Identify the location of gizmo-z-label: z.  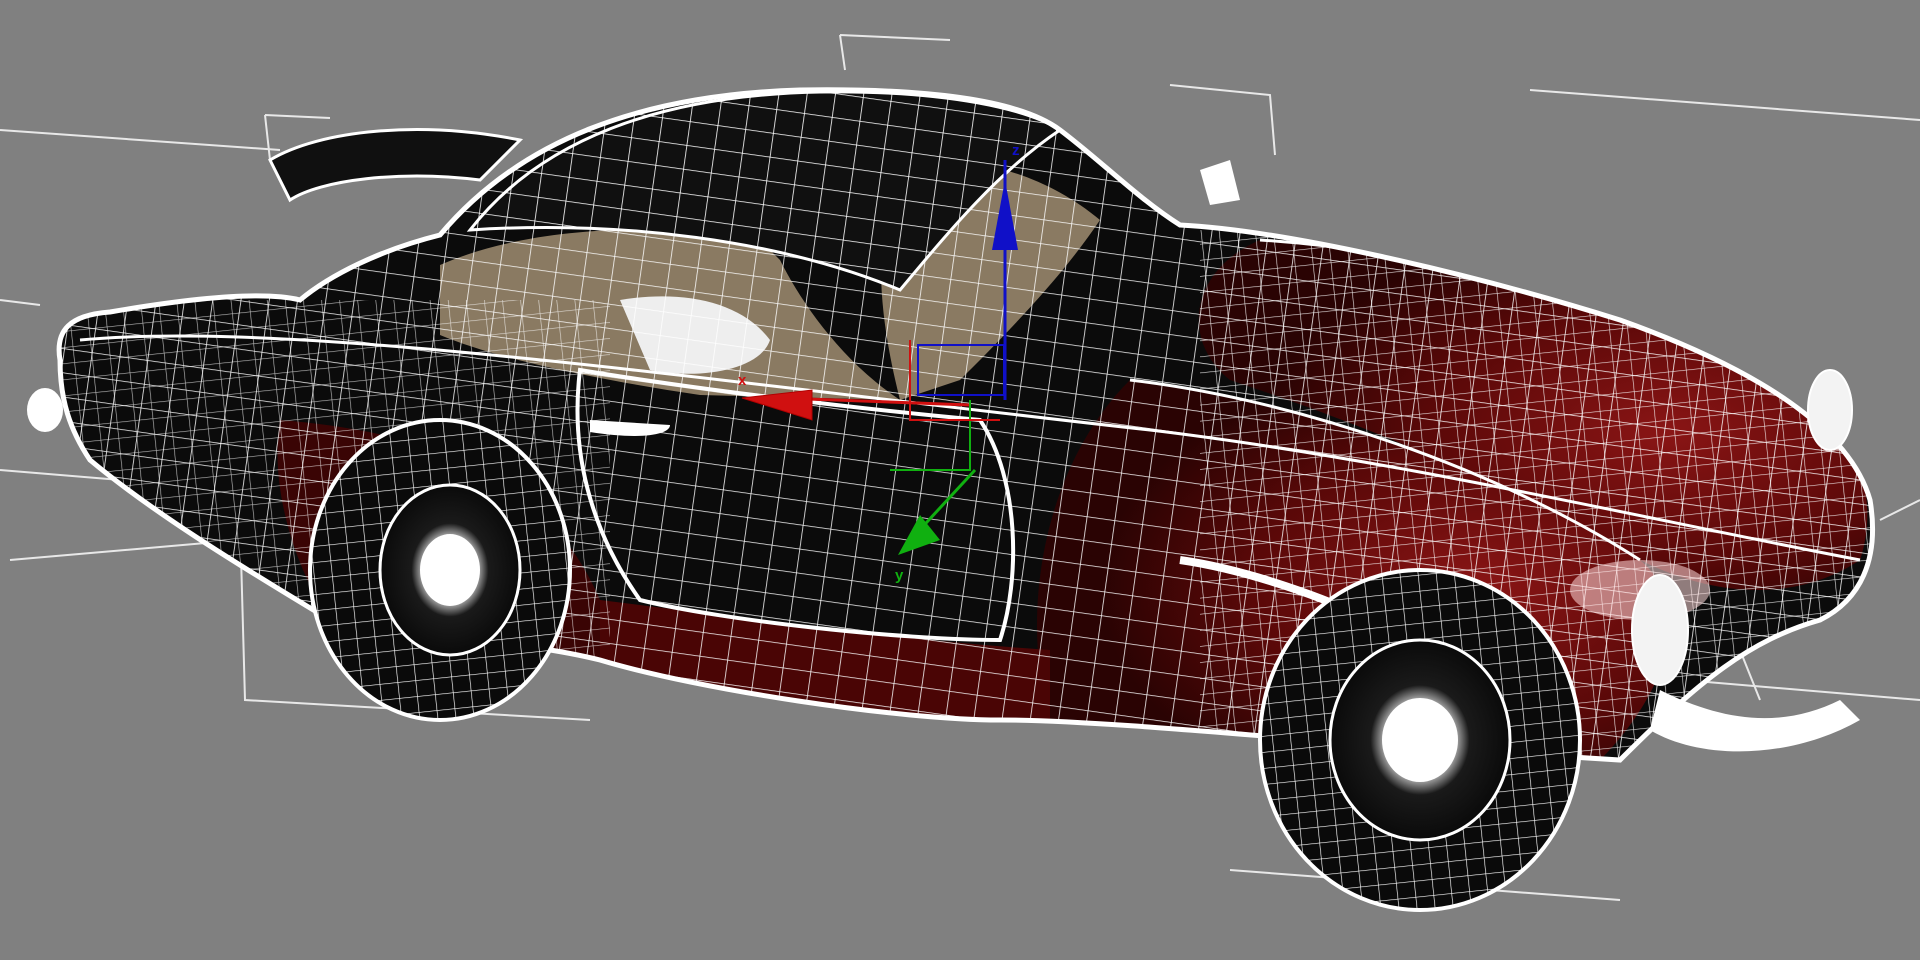
(1016, 150).